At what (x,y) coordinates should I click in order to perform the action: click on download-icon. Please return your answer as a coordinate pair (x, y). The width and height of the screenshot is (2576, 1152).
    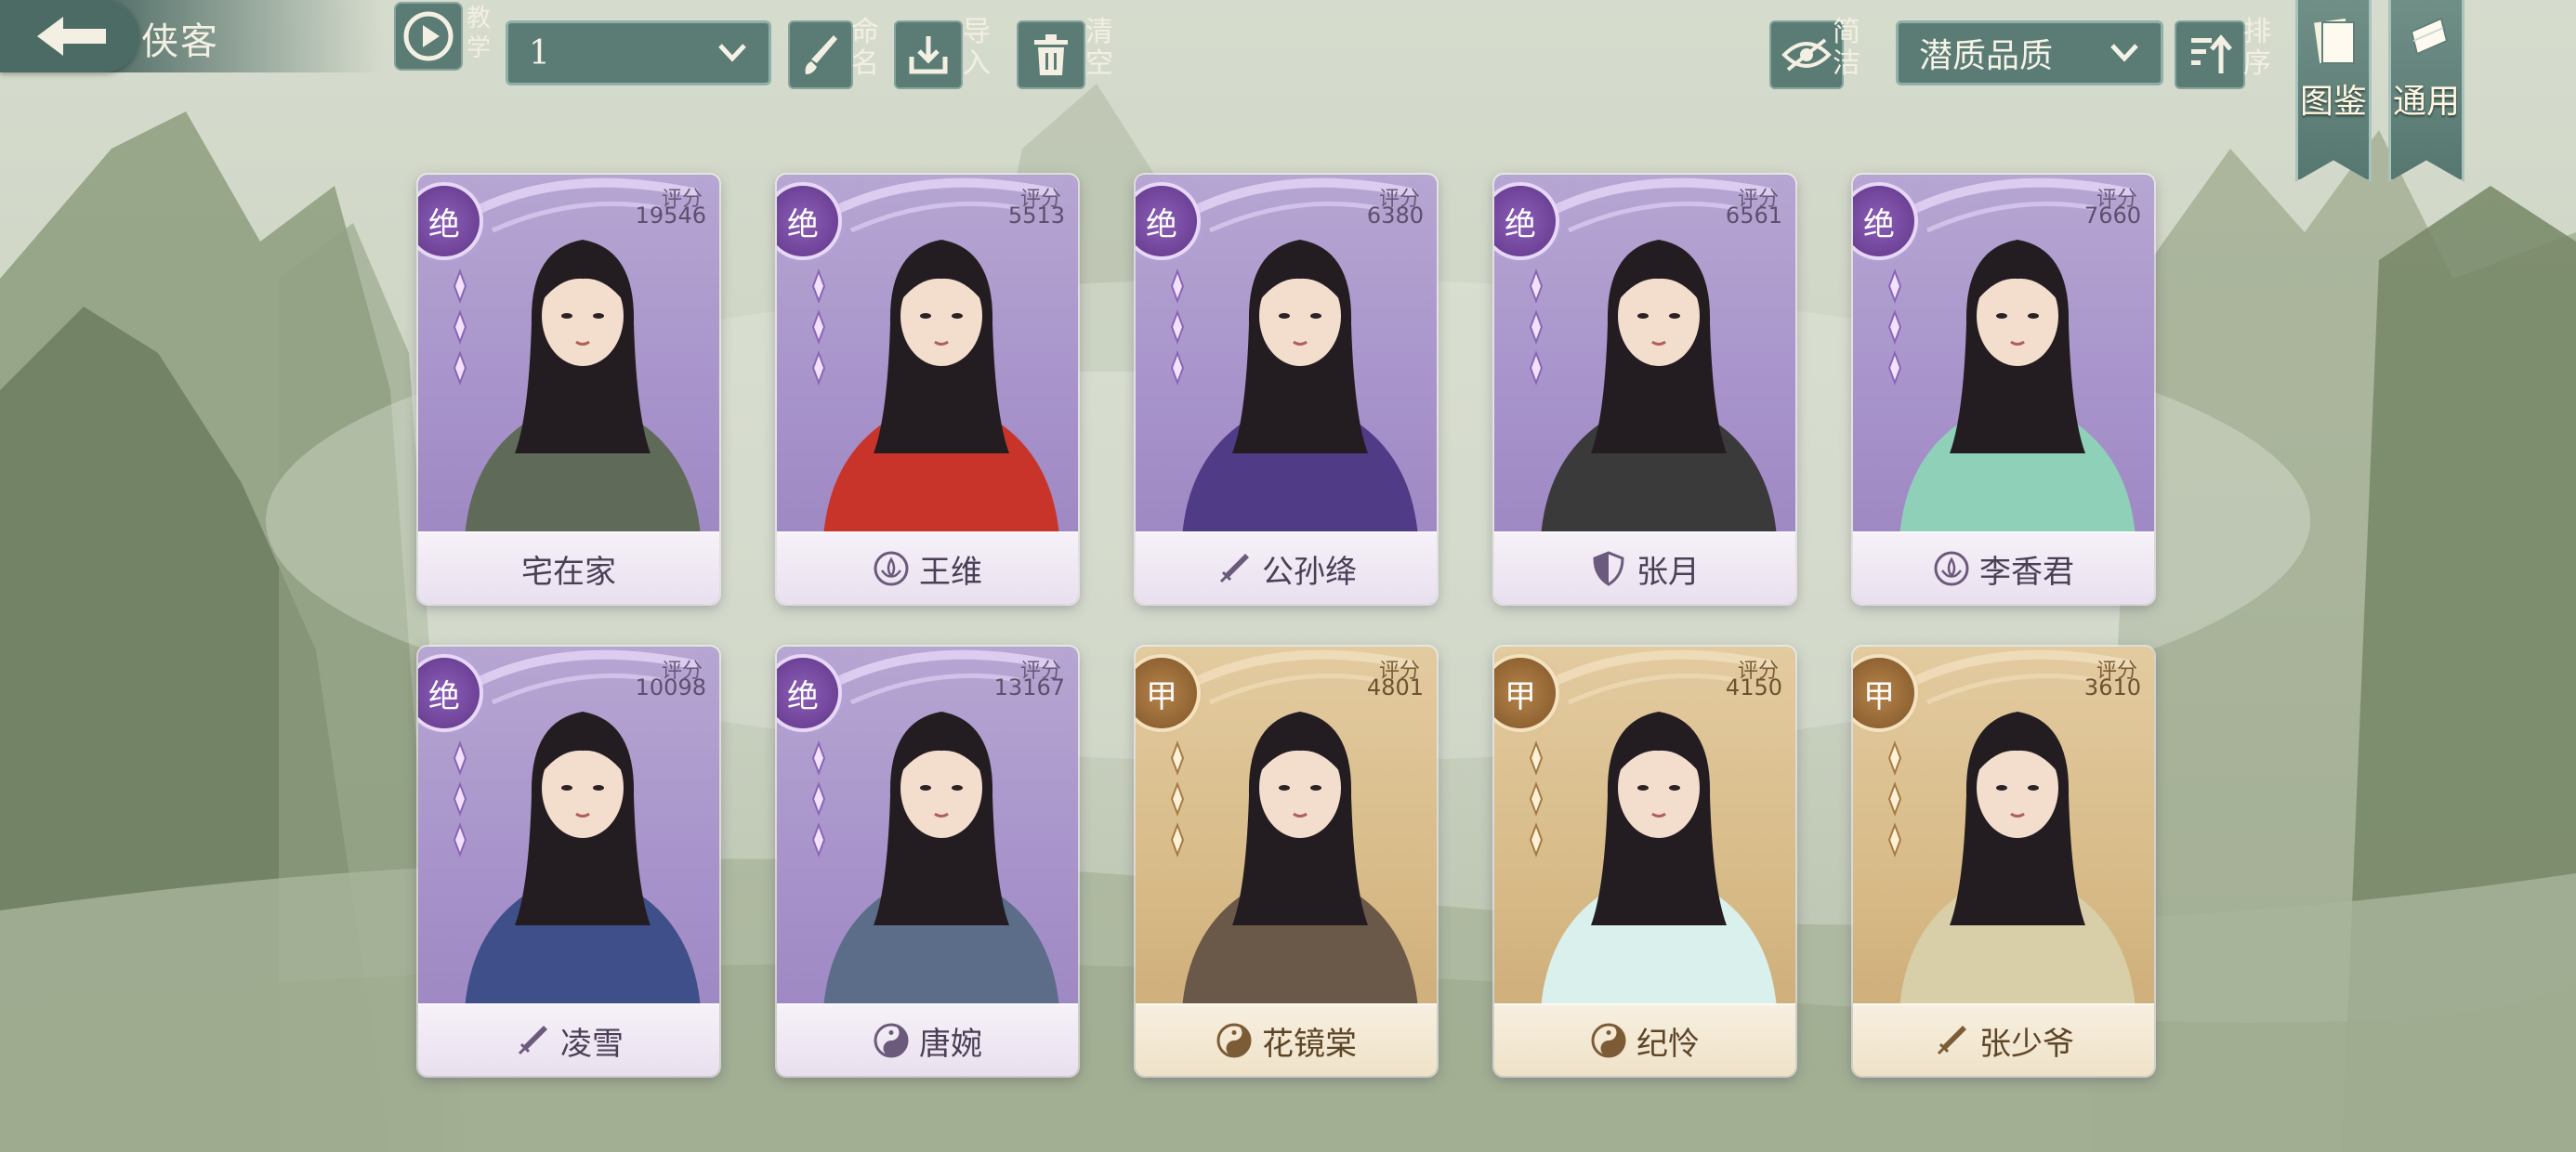
    Looking at the image, I should click on (928, 55).